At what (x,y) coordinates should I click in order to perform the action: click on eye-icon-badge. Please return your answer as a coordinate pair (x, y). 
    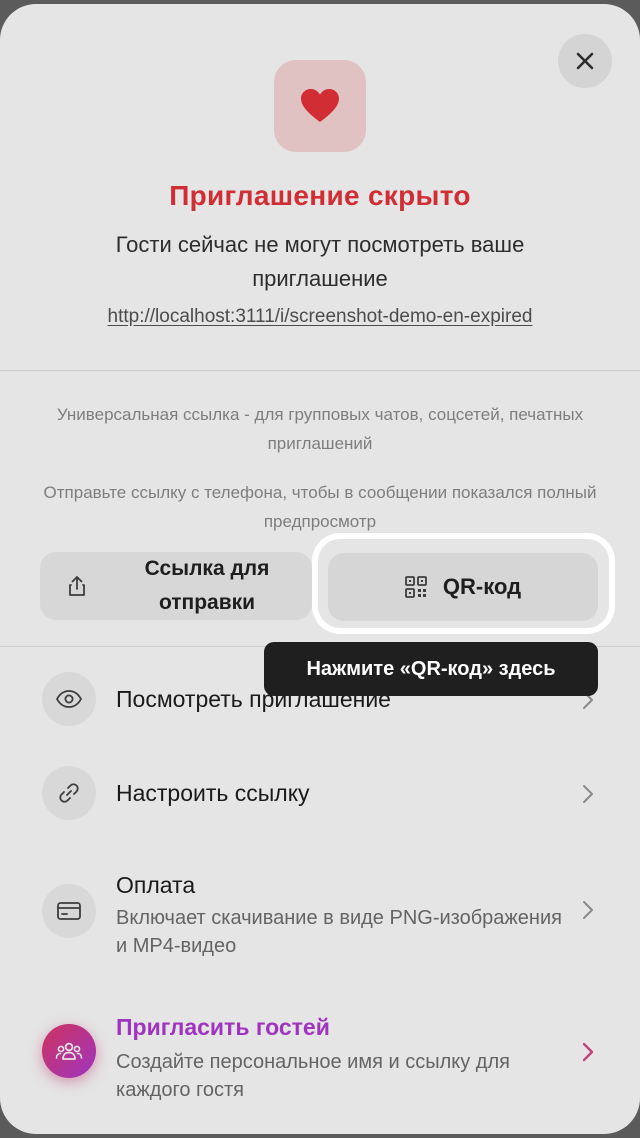
    Looking at the image, I should click on (69, 699).